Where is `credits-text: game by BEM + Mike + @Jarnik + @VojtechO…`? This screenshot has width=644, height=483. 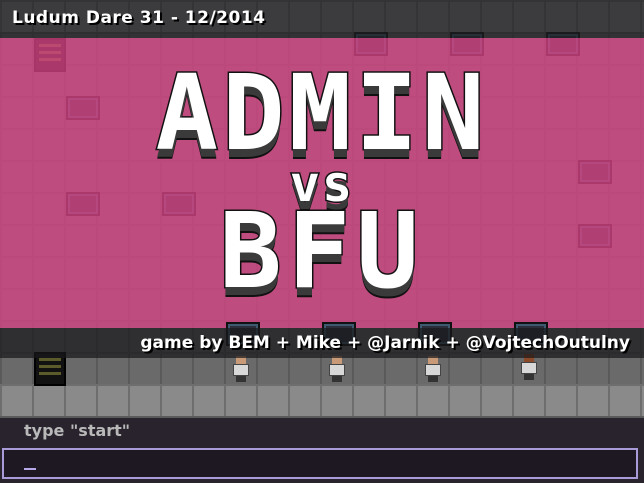 credits-text: game by BEM + Mike + @Jarnik + @VojtechO… is located at coordinates (385, 343).